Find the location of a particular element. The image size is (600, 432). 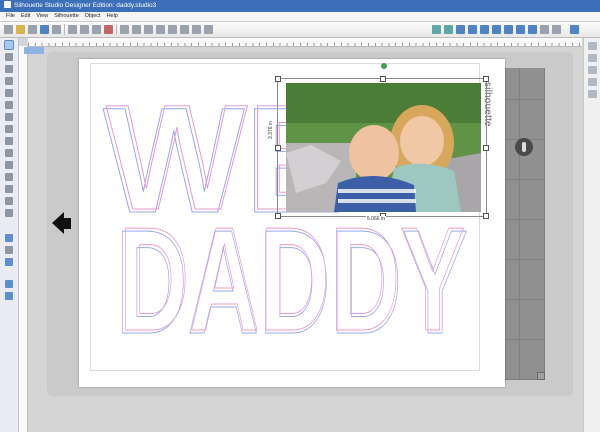

resize-handle-top is located at coordinates (383, 79).